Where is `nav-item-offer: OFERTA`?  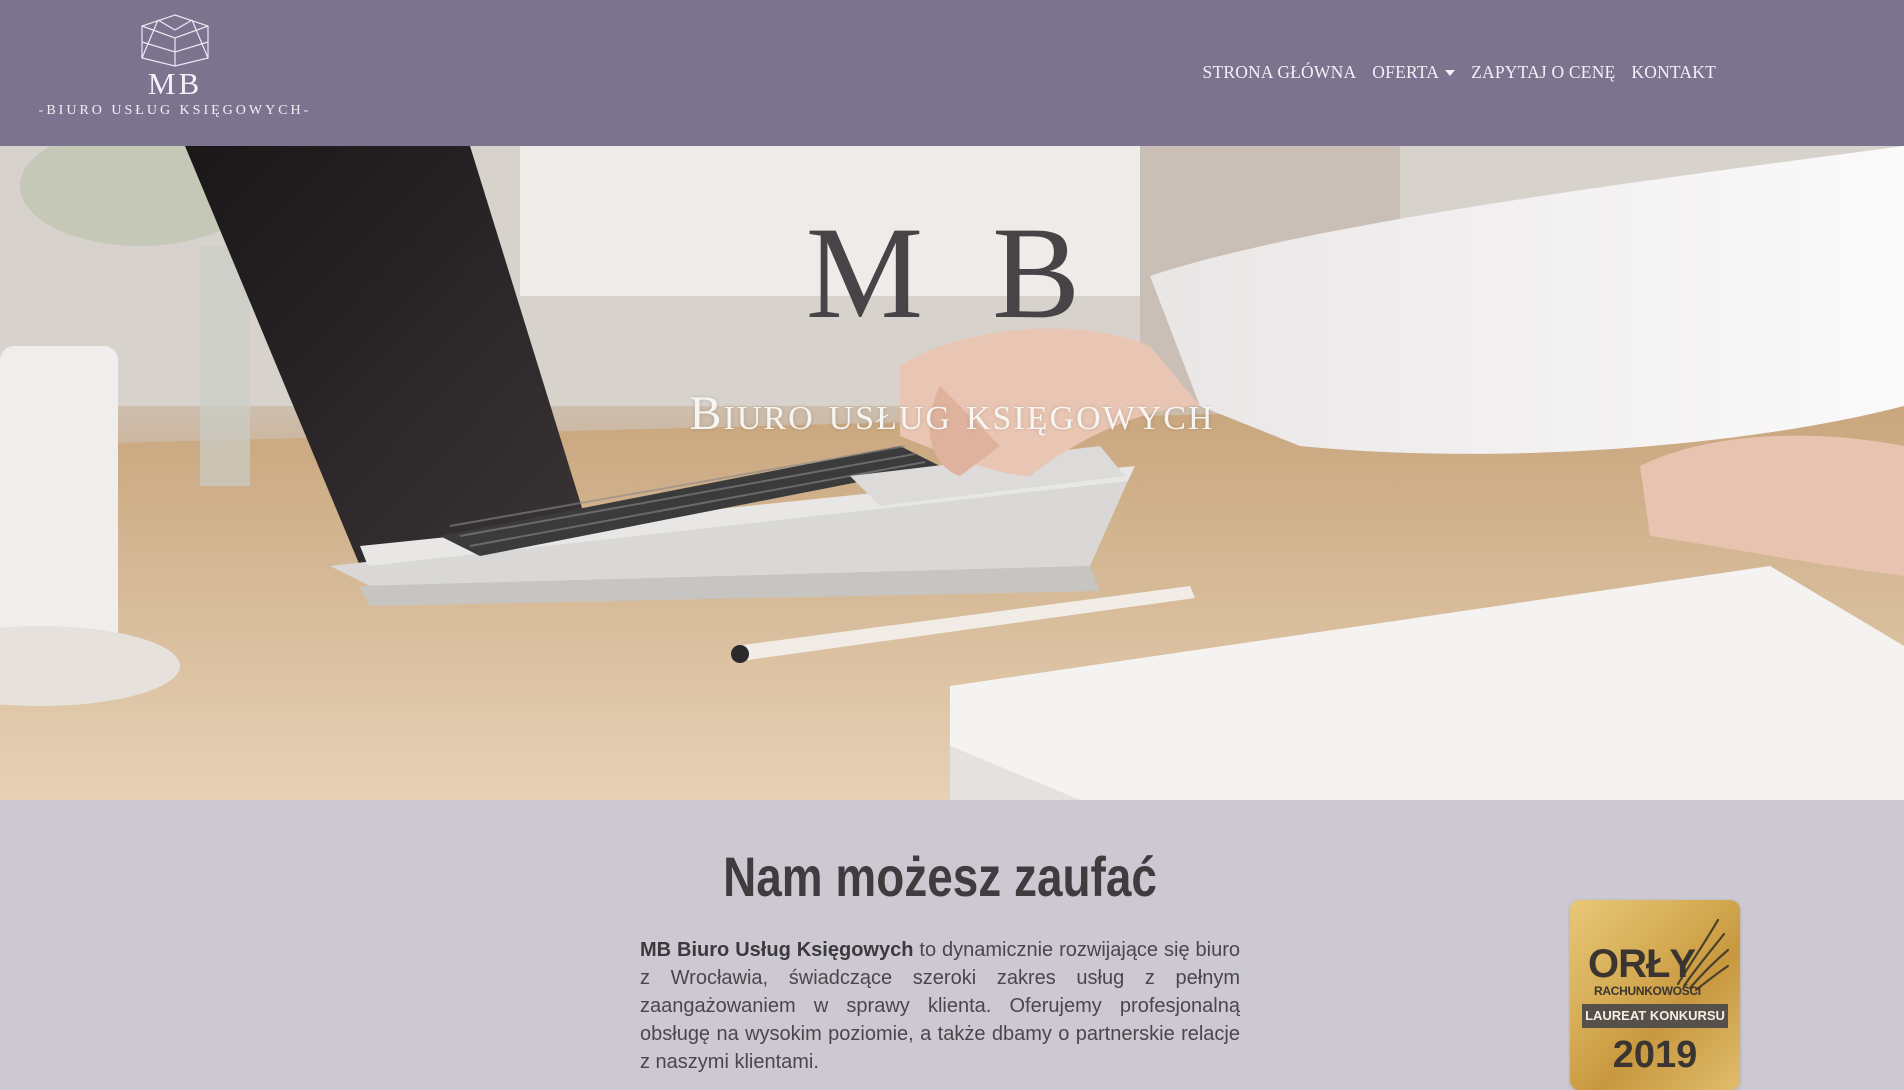 nav-item-offer: OFERTA is located at coordinates (1413, 72).